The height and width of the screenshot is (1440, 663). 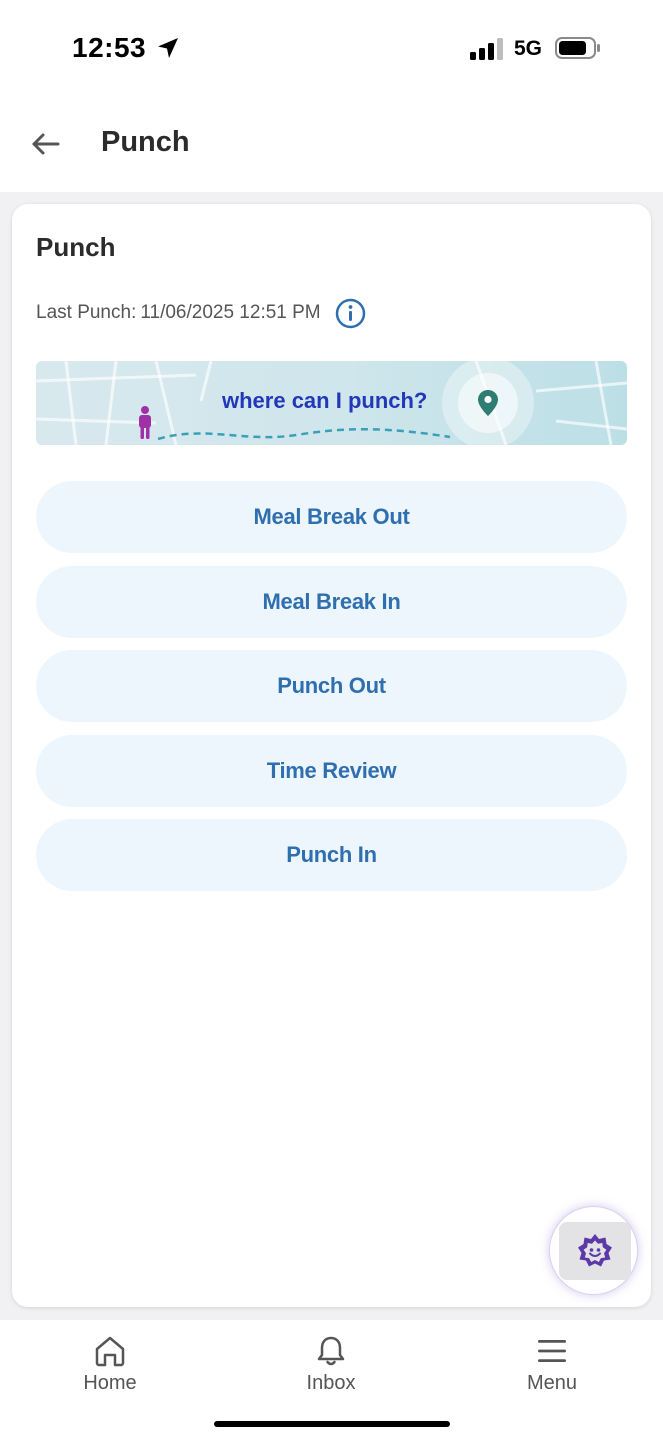 I want to click on page-title: Punch, so click(x=145, y=142).